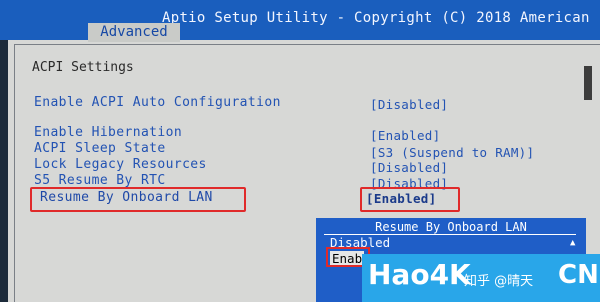  Describe the element at coordinates (452, 152) in the screenshot. I see `setting-sleep-state-value: [S3 (Suspend to RAM)]` at that location.